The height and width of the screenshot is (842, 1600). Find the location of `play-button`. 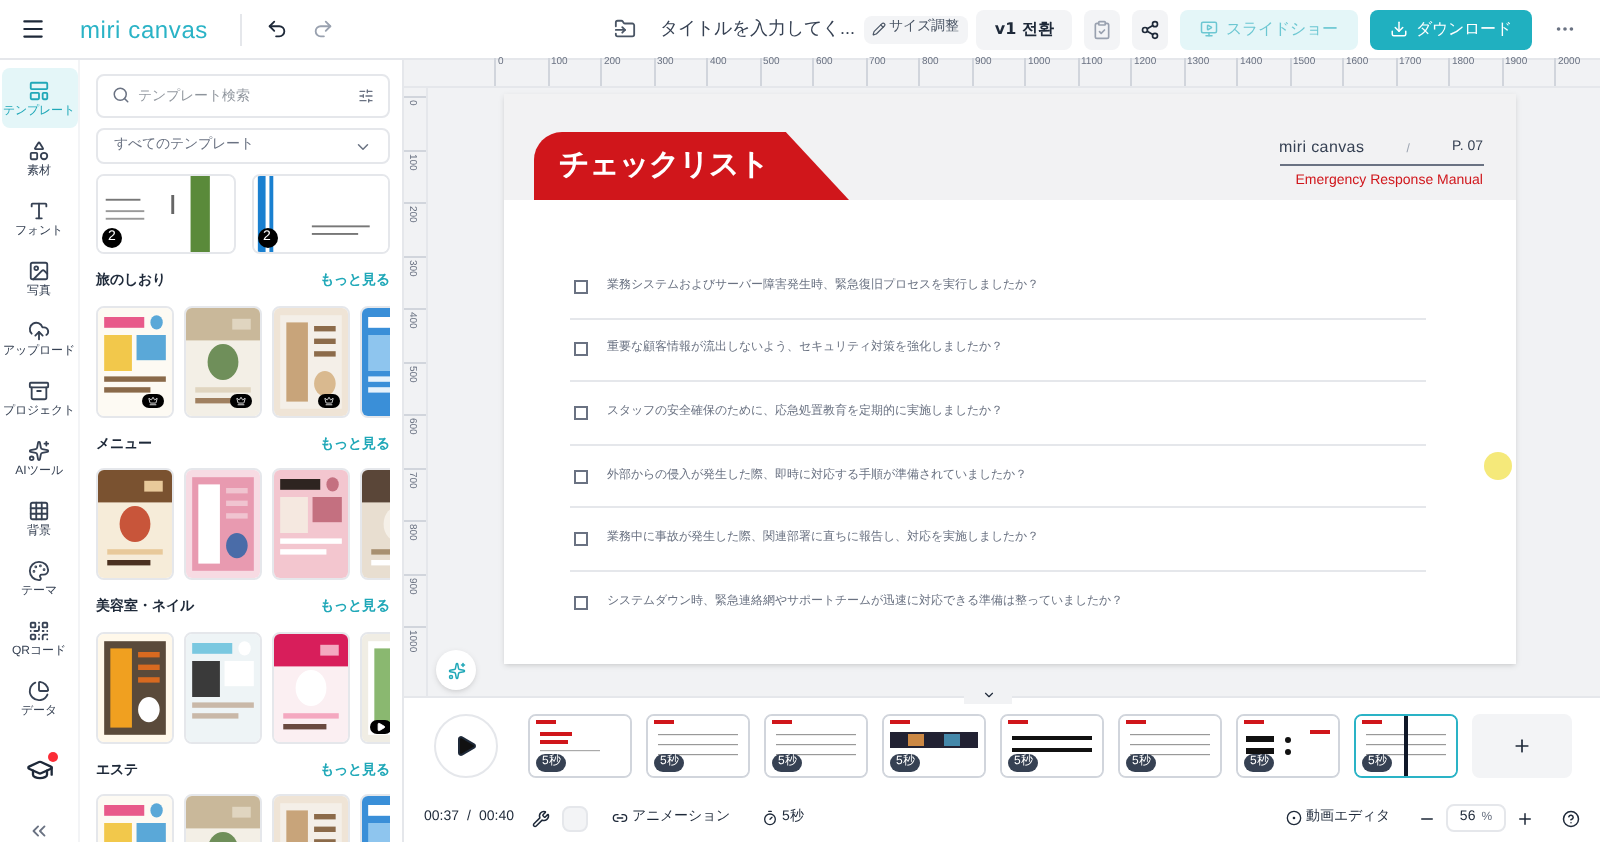

play-button is located at coordinates (466, 746).